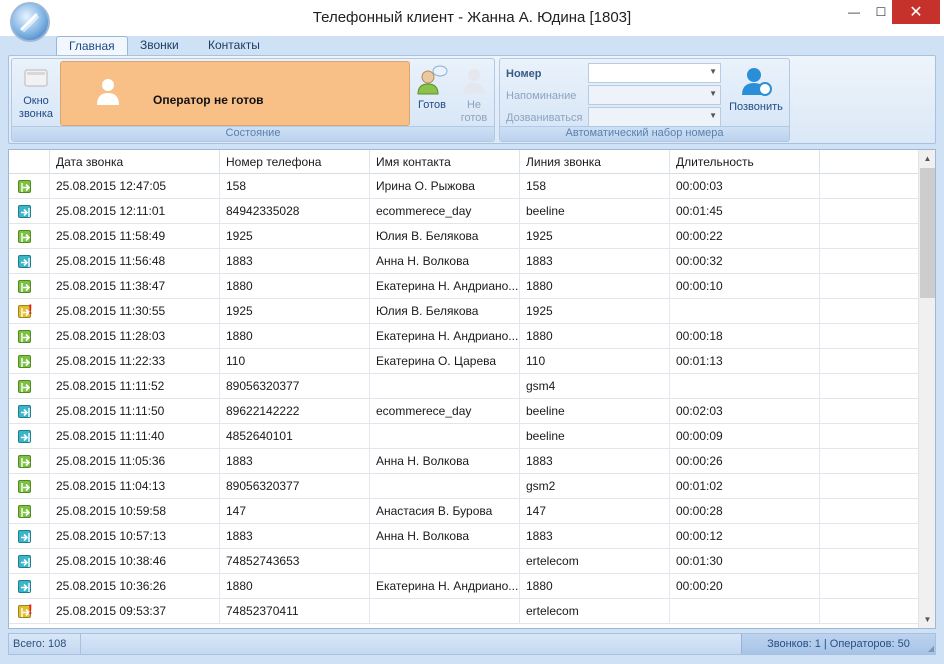 The height and width of the screenshot is (664, 944). What do you see at coordinates (595, 536) in the screenshot?
I see `call-line: 1883` at bounding box center [595, 536].